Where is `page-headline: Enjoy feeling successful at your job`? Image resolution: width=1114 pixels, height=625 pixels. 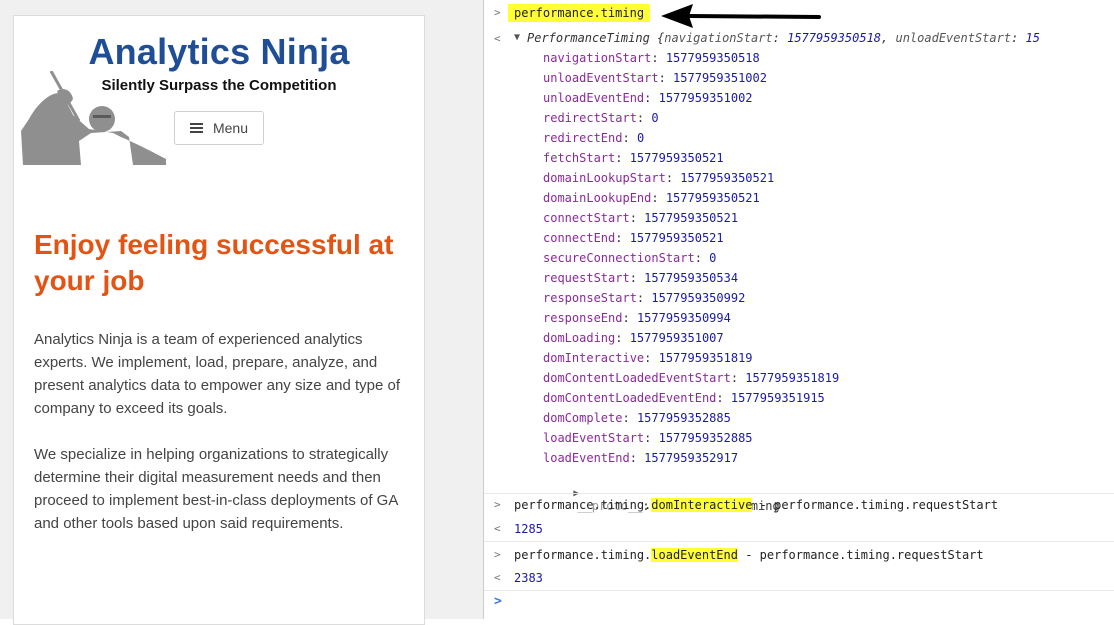 page-headline: Enjoy feeling successful at your job is located at coordinates (214, 262).